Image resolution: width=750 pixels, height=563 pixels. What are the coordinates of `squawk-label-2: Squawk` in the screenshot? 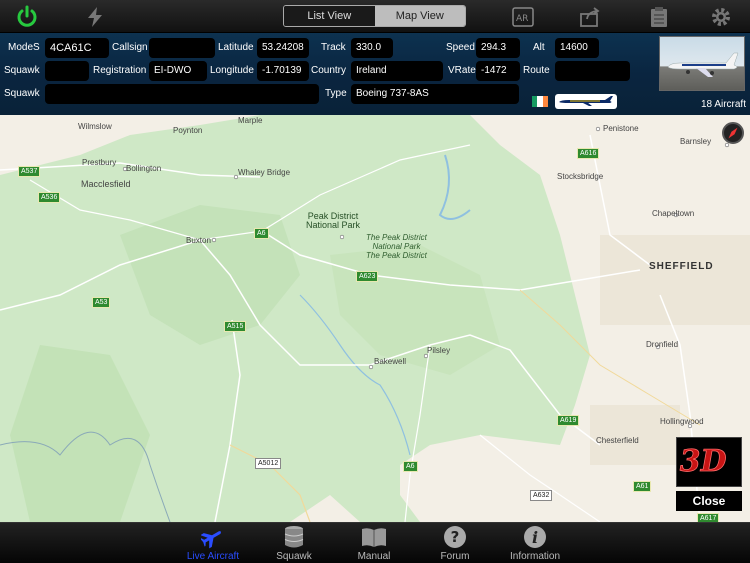 It's located at (22, 93).